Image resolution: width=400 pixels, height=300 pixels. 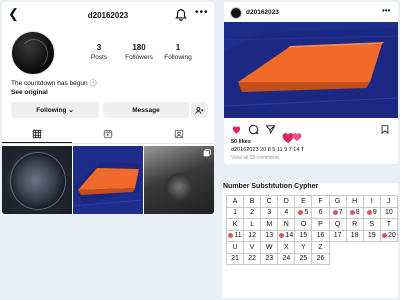 I want to click on reels-icon, so click(x=108, y=134).